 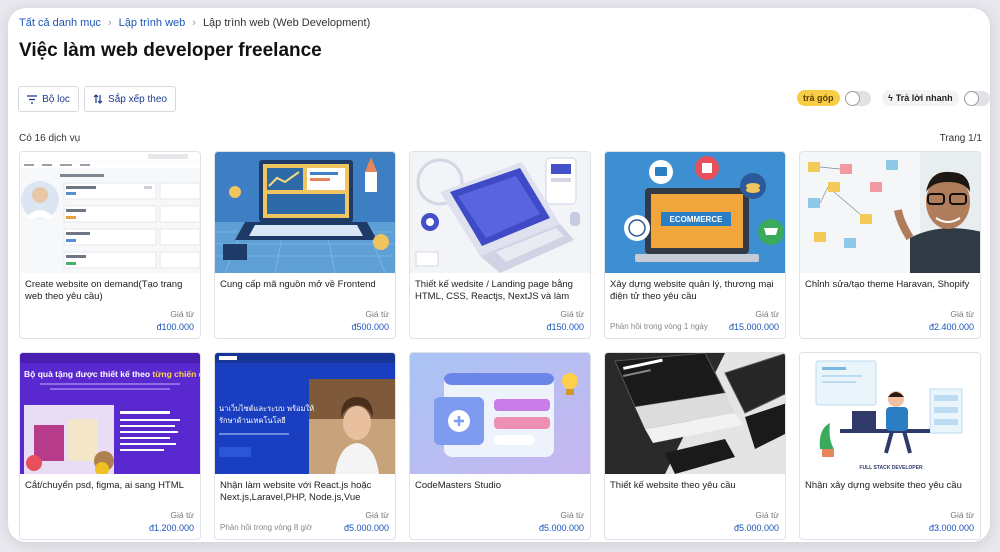 What do you see at coordinates (104, 485) in the screenshot?
I see `service-title: Cắt/chuyển psd, figma, ai sang HTML` at bounding box center [104, 485].